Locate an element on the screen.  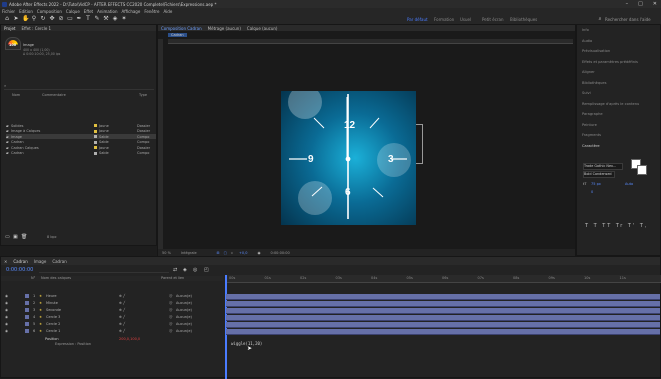
font-style-dropdown: Bold Condensed is located at coordinates (599, 174).